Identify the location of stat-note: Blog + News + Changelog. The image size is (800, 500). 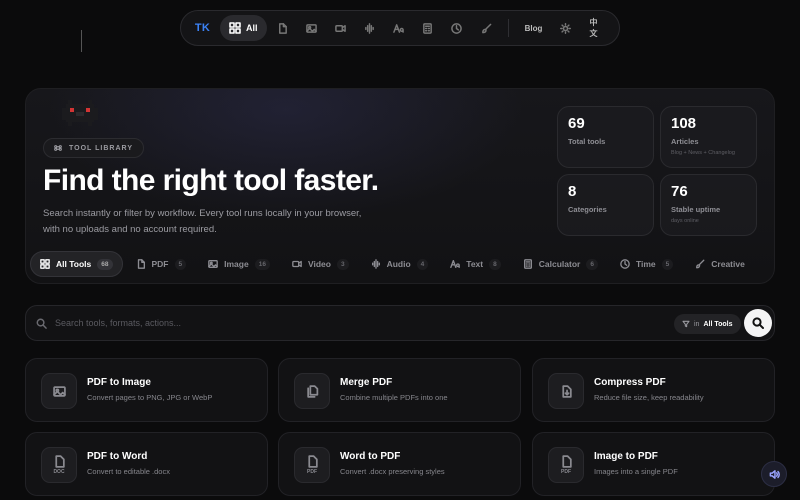
(703, 153).